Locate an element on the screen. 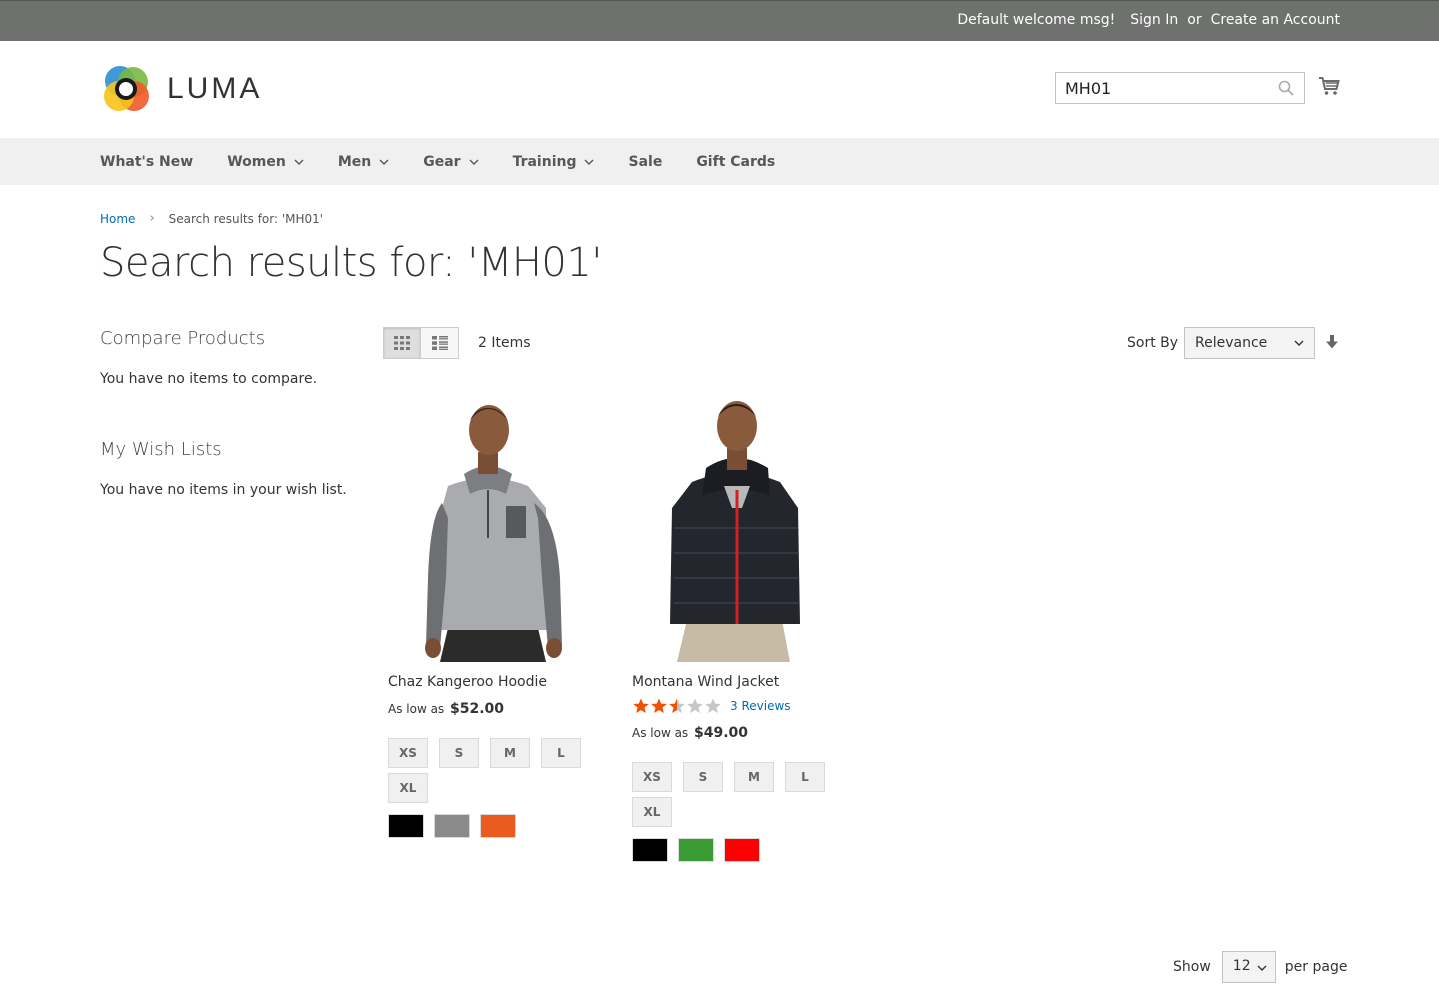 Image resolution: width=1439 pixels, height=1000 pixels. list-view-button is located at coordinates (440, 343).